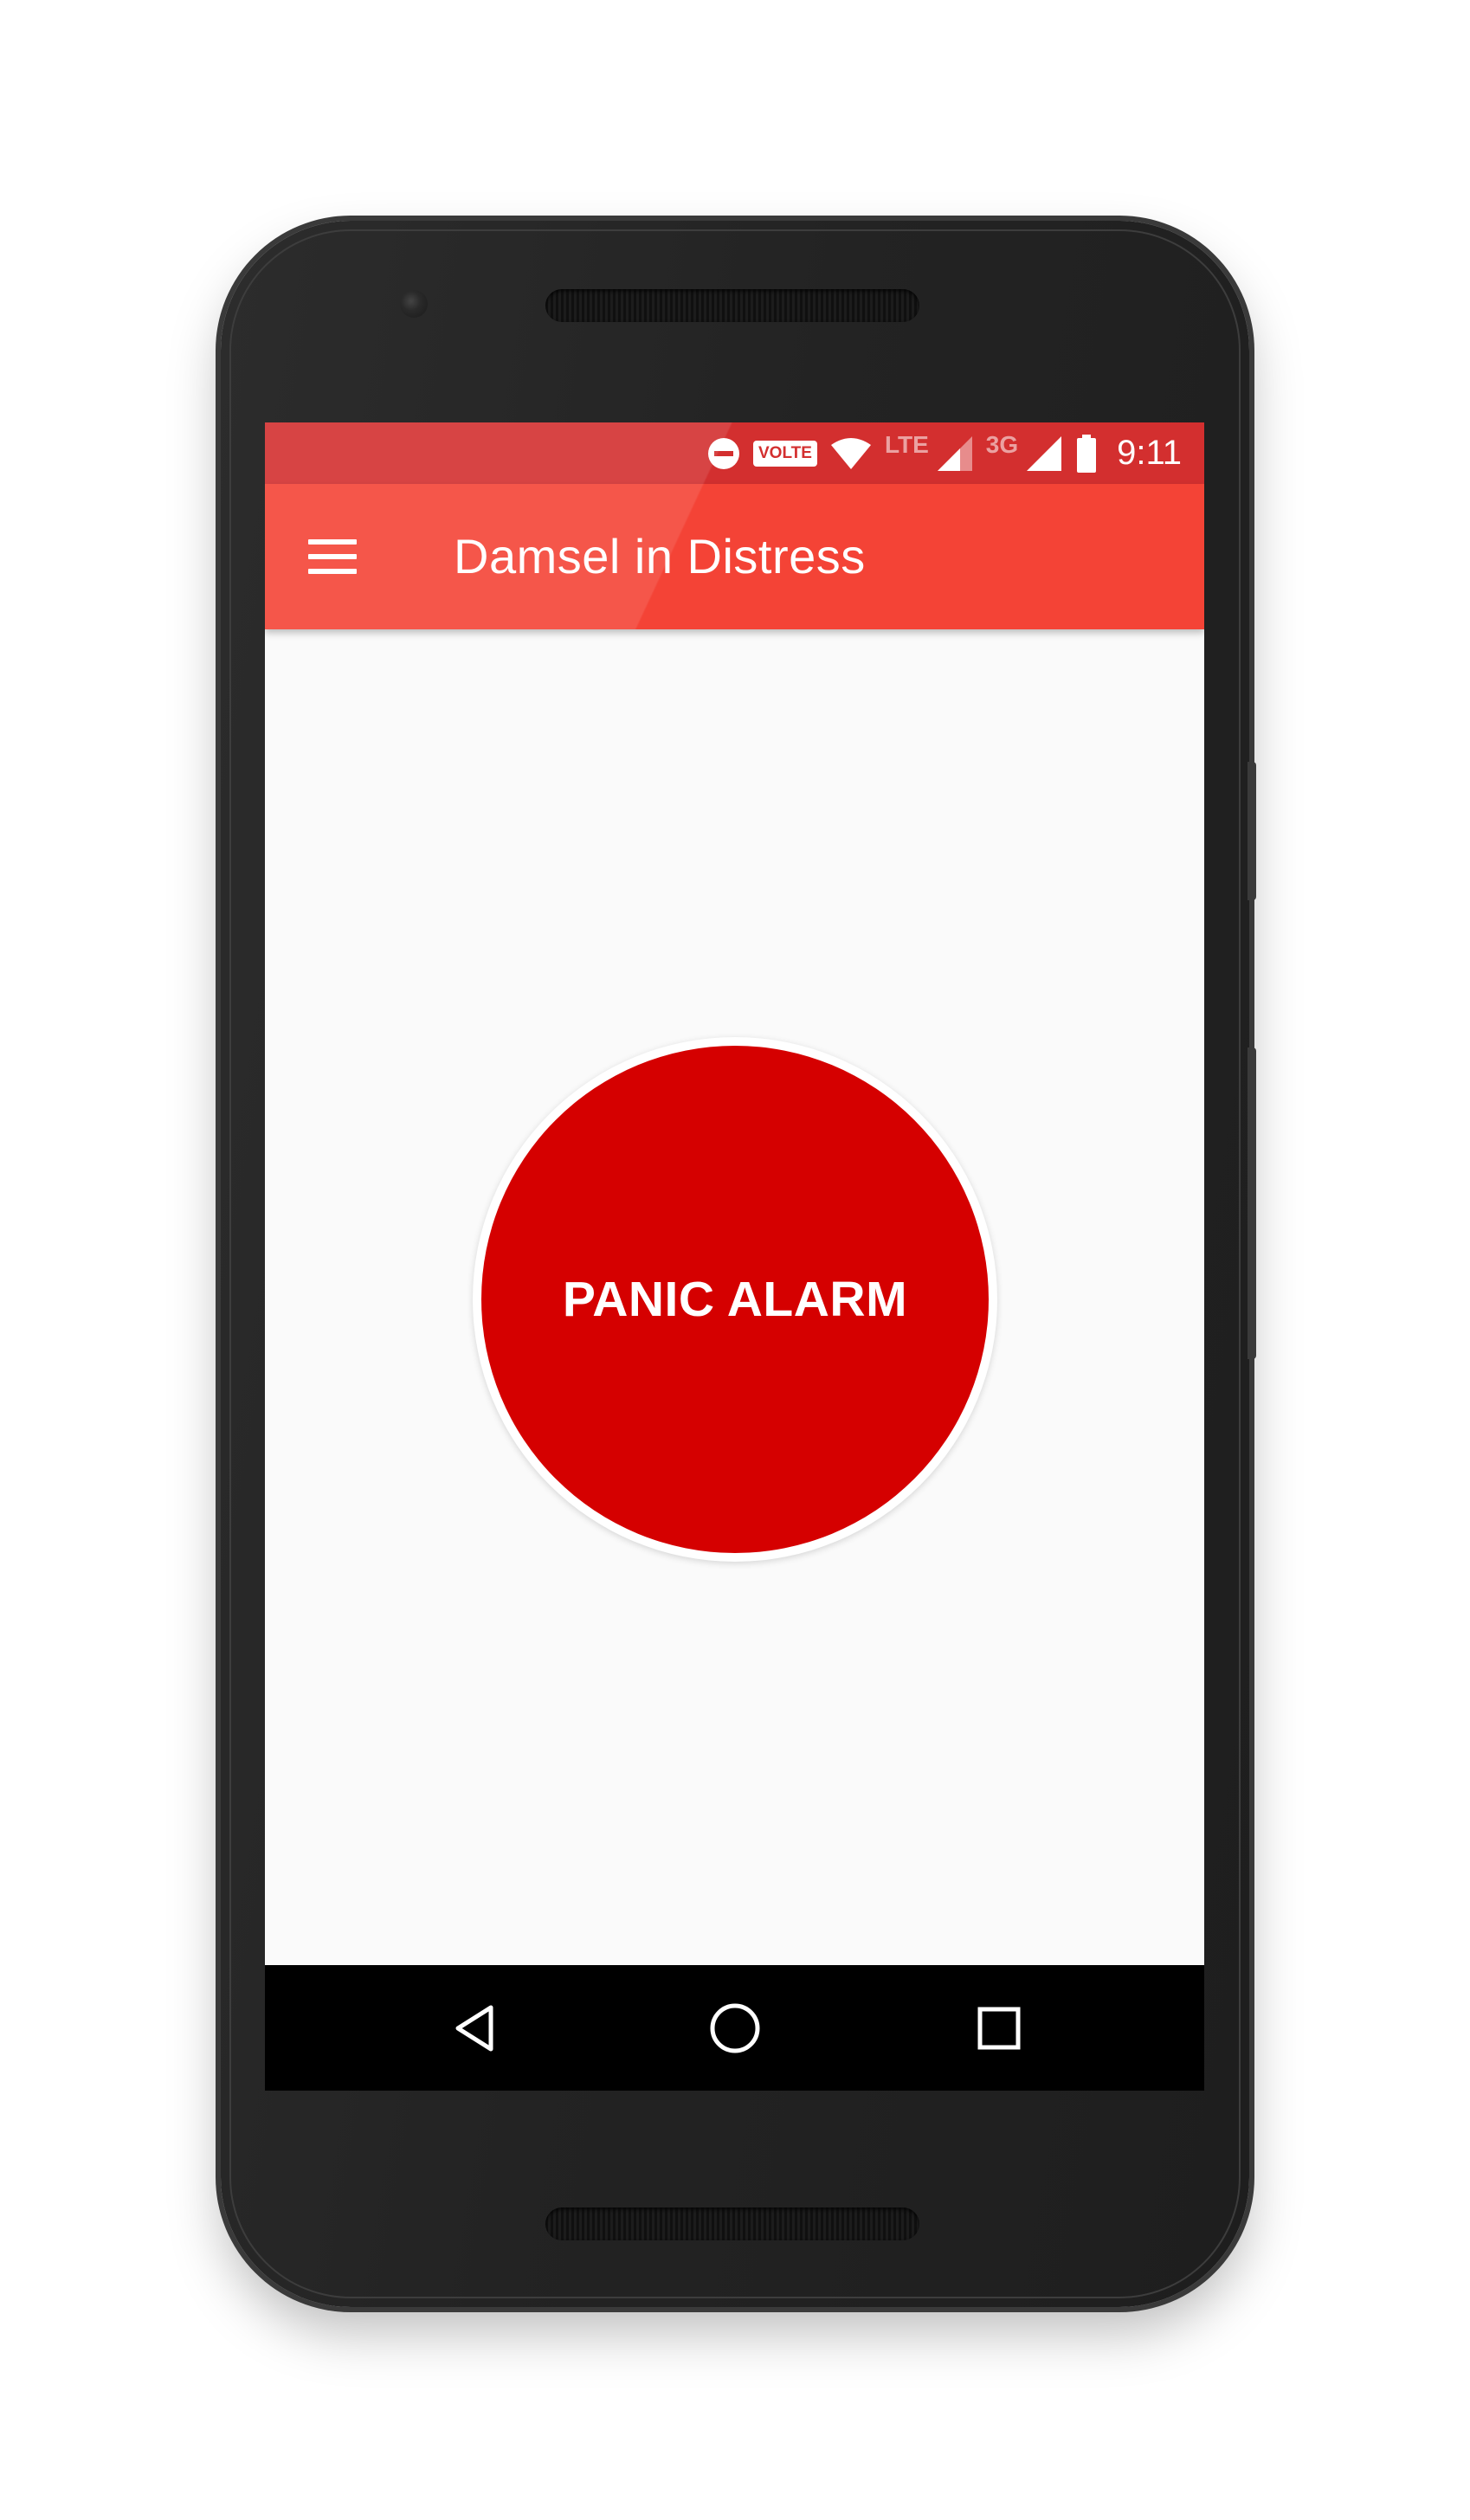 The height and width of the screenshot is (2520, 1470). What do you see at coordinates (732, 305) in the screenshot?
I see `top-speaker-grille` at bounding box center [732, 305].